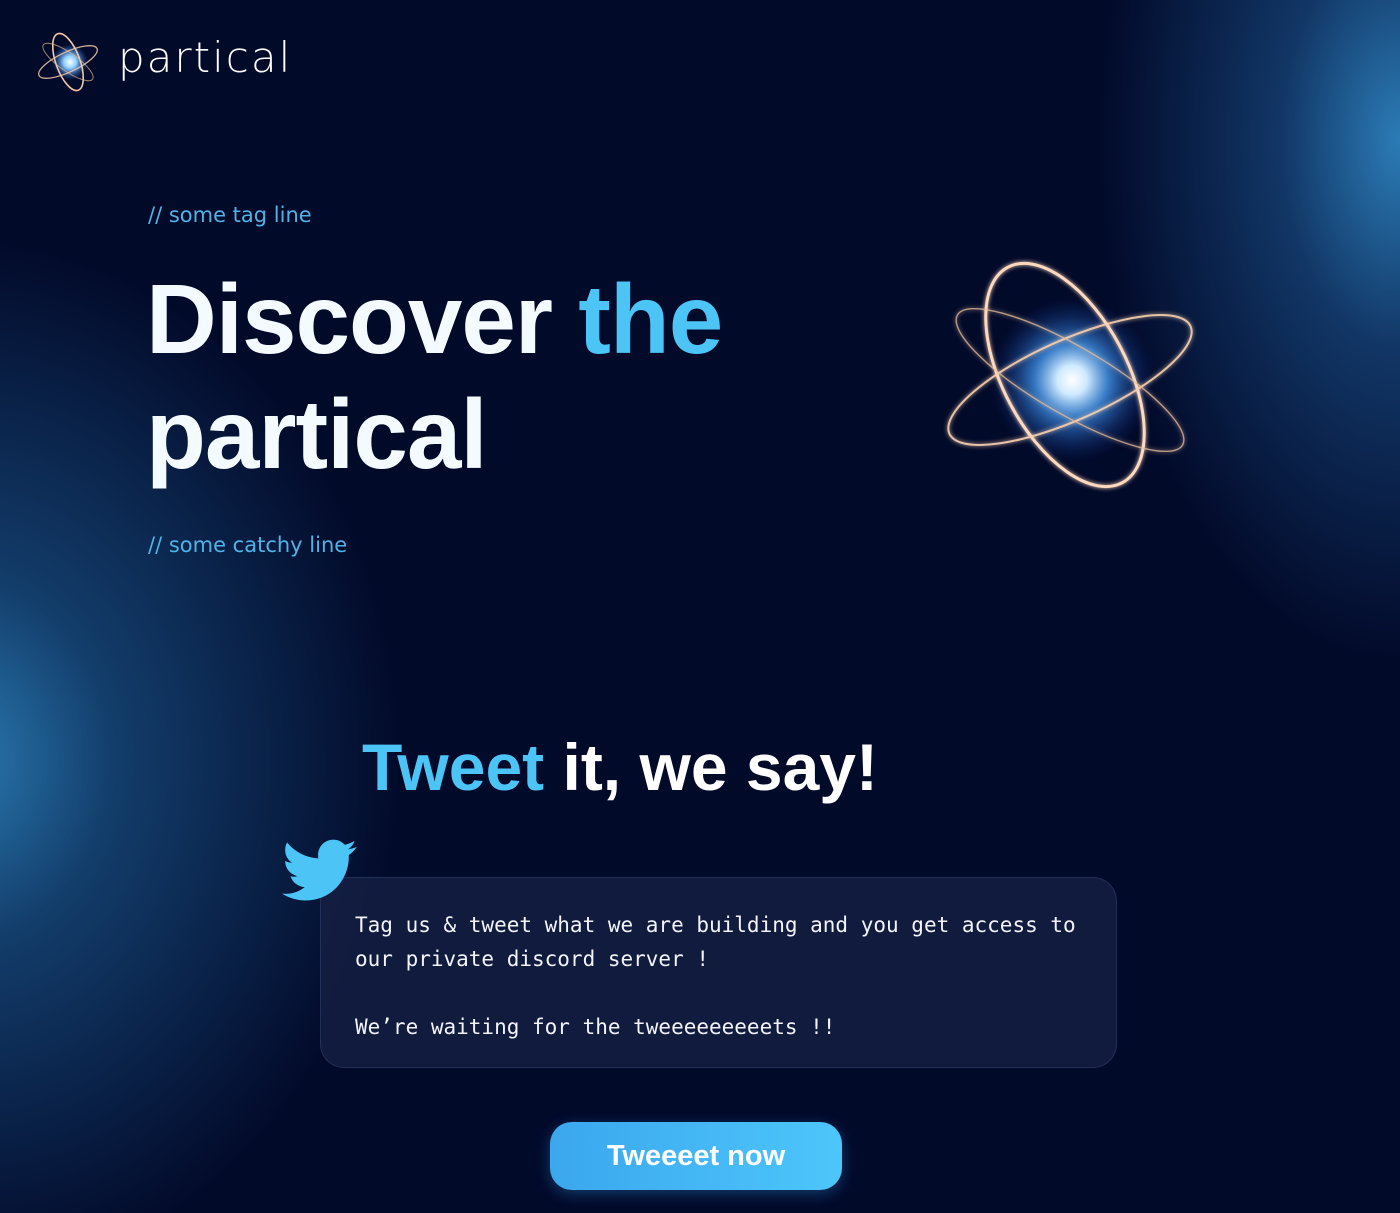 The image size is (1400, 1213). I want to click on hero-title-accent: the, so click(650, 319).